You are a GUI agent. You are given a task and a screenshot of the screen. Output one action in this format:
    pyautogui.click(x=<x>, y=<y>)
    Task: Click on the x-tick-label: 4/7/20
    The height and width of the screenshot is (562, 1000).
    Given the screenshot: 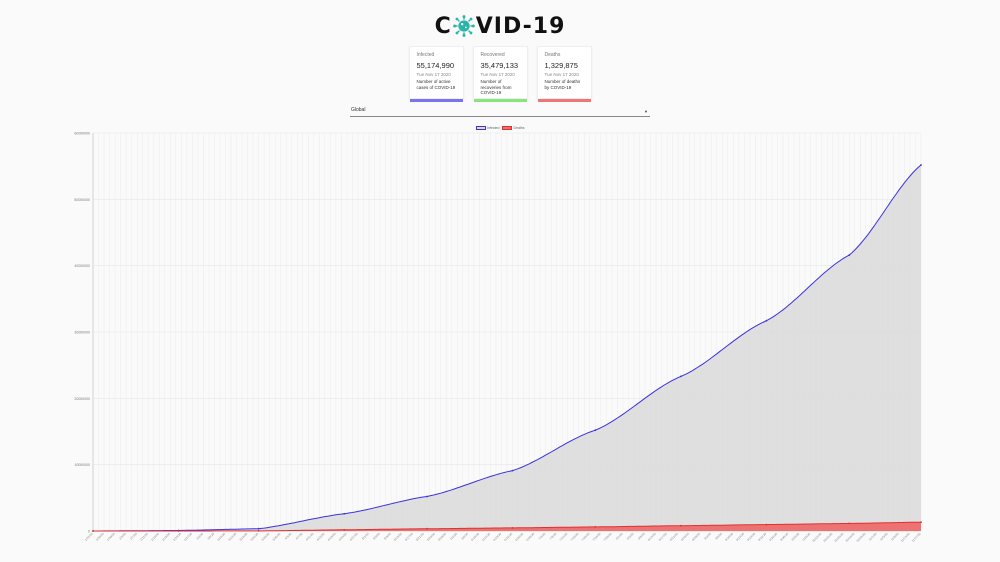 What is the action you would take?
    pyautogui.click(x=299, y=536)
    